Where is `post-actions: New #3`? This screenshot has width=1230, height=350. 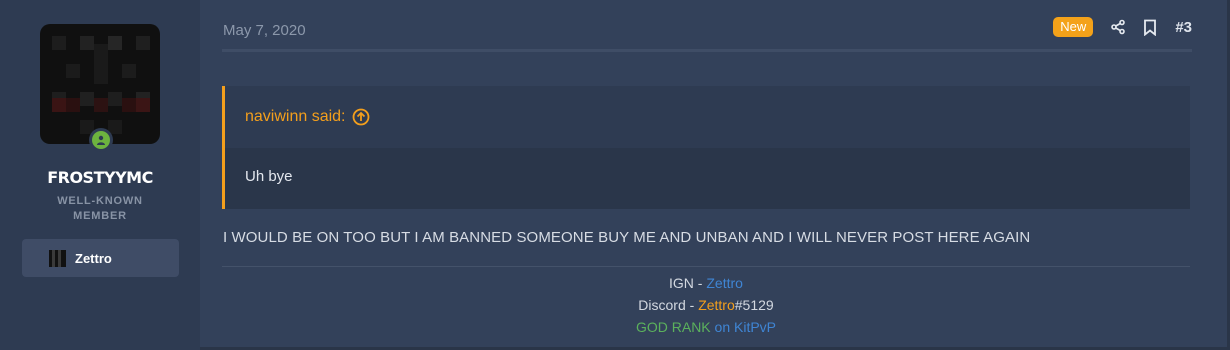
post-actions: New #3 is located at coordinates (1122, 27).